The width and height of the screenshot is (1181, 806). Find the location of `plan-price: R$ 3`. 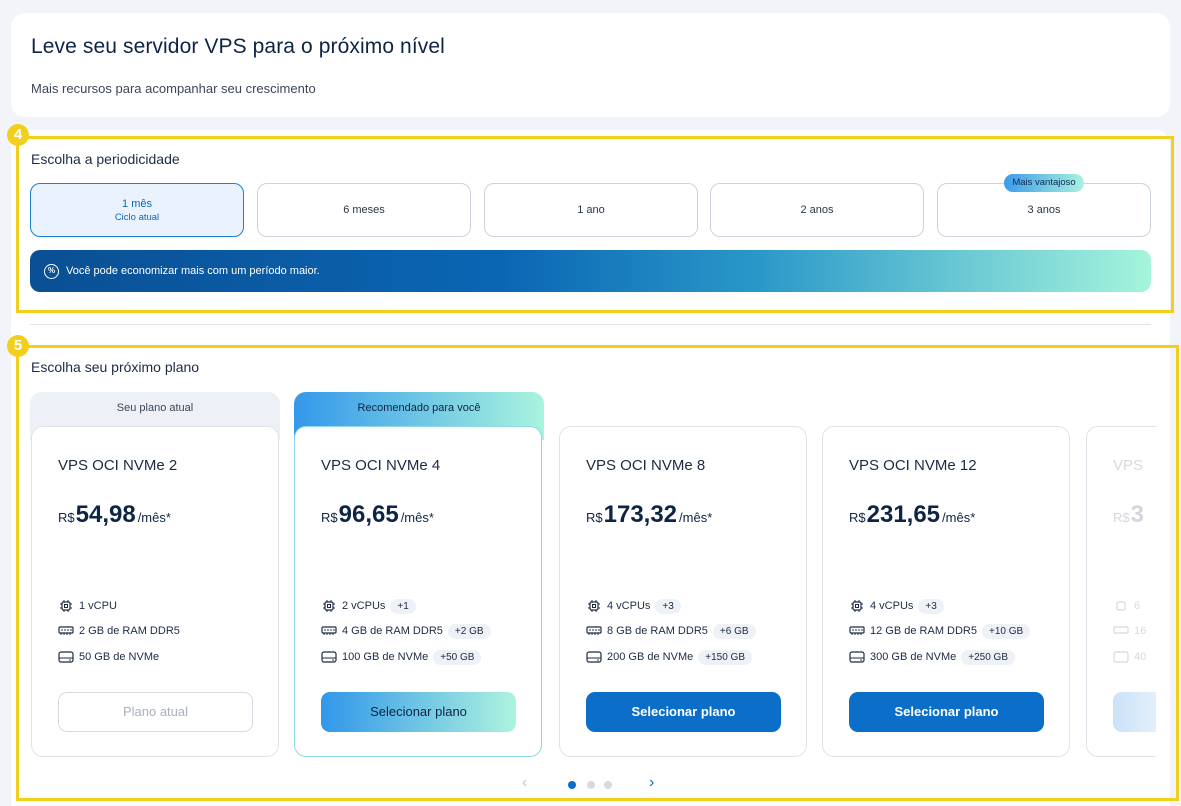

plan-price: R$ 3 is located at coordinates (1128, 515).